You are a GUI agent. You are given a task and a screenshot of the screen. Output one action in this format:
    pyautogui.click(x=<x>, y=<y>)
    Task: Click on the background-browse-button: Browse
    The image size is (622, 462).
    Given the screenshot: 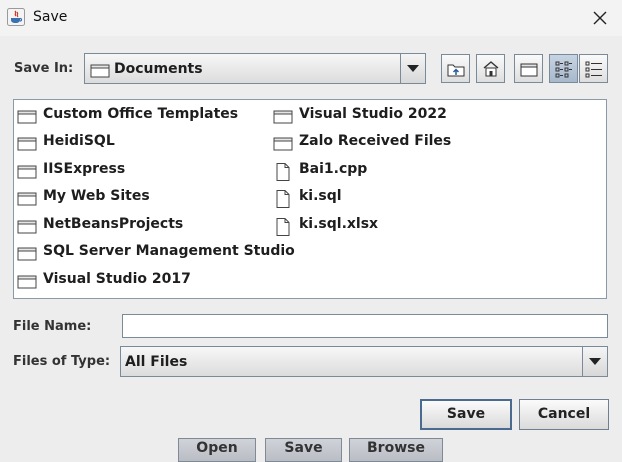 What is the action you would take?
    pyautogui.click(x=396, y=450)
    